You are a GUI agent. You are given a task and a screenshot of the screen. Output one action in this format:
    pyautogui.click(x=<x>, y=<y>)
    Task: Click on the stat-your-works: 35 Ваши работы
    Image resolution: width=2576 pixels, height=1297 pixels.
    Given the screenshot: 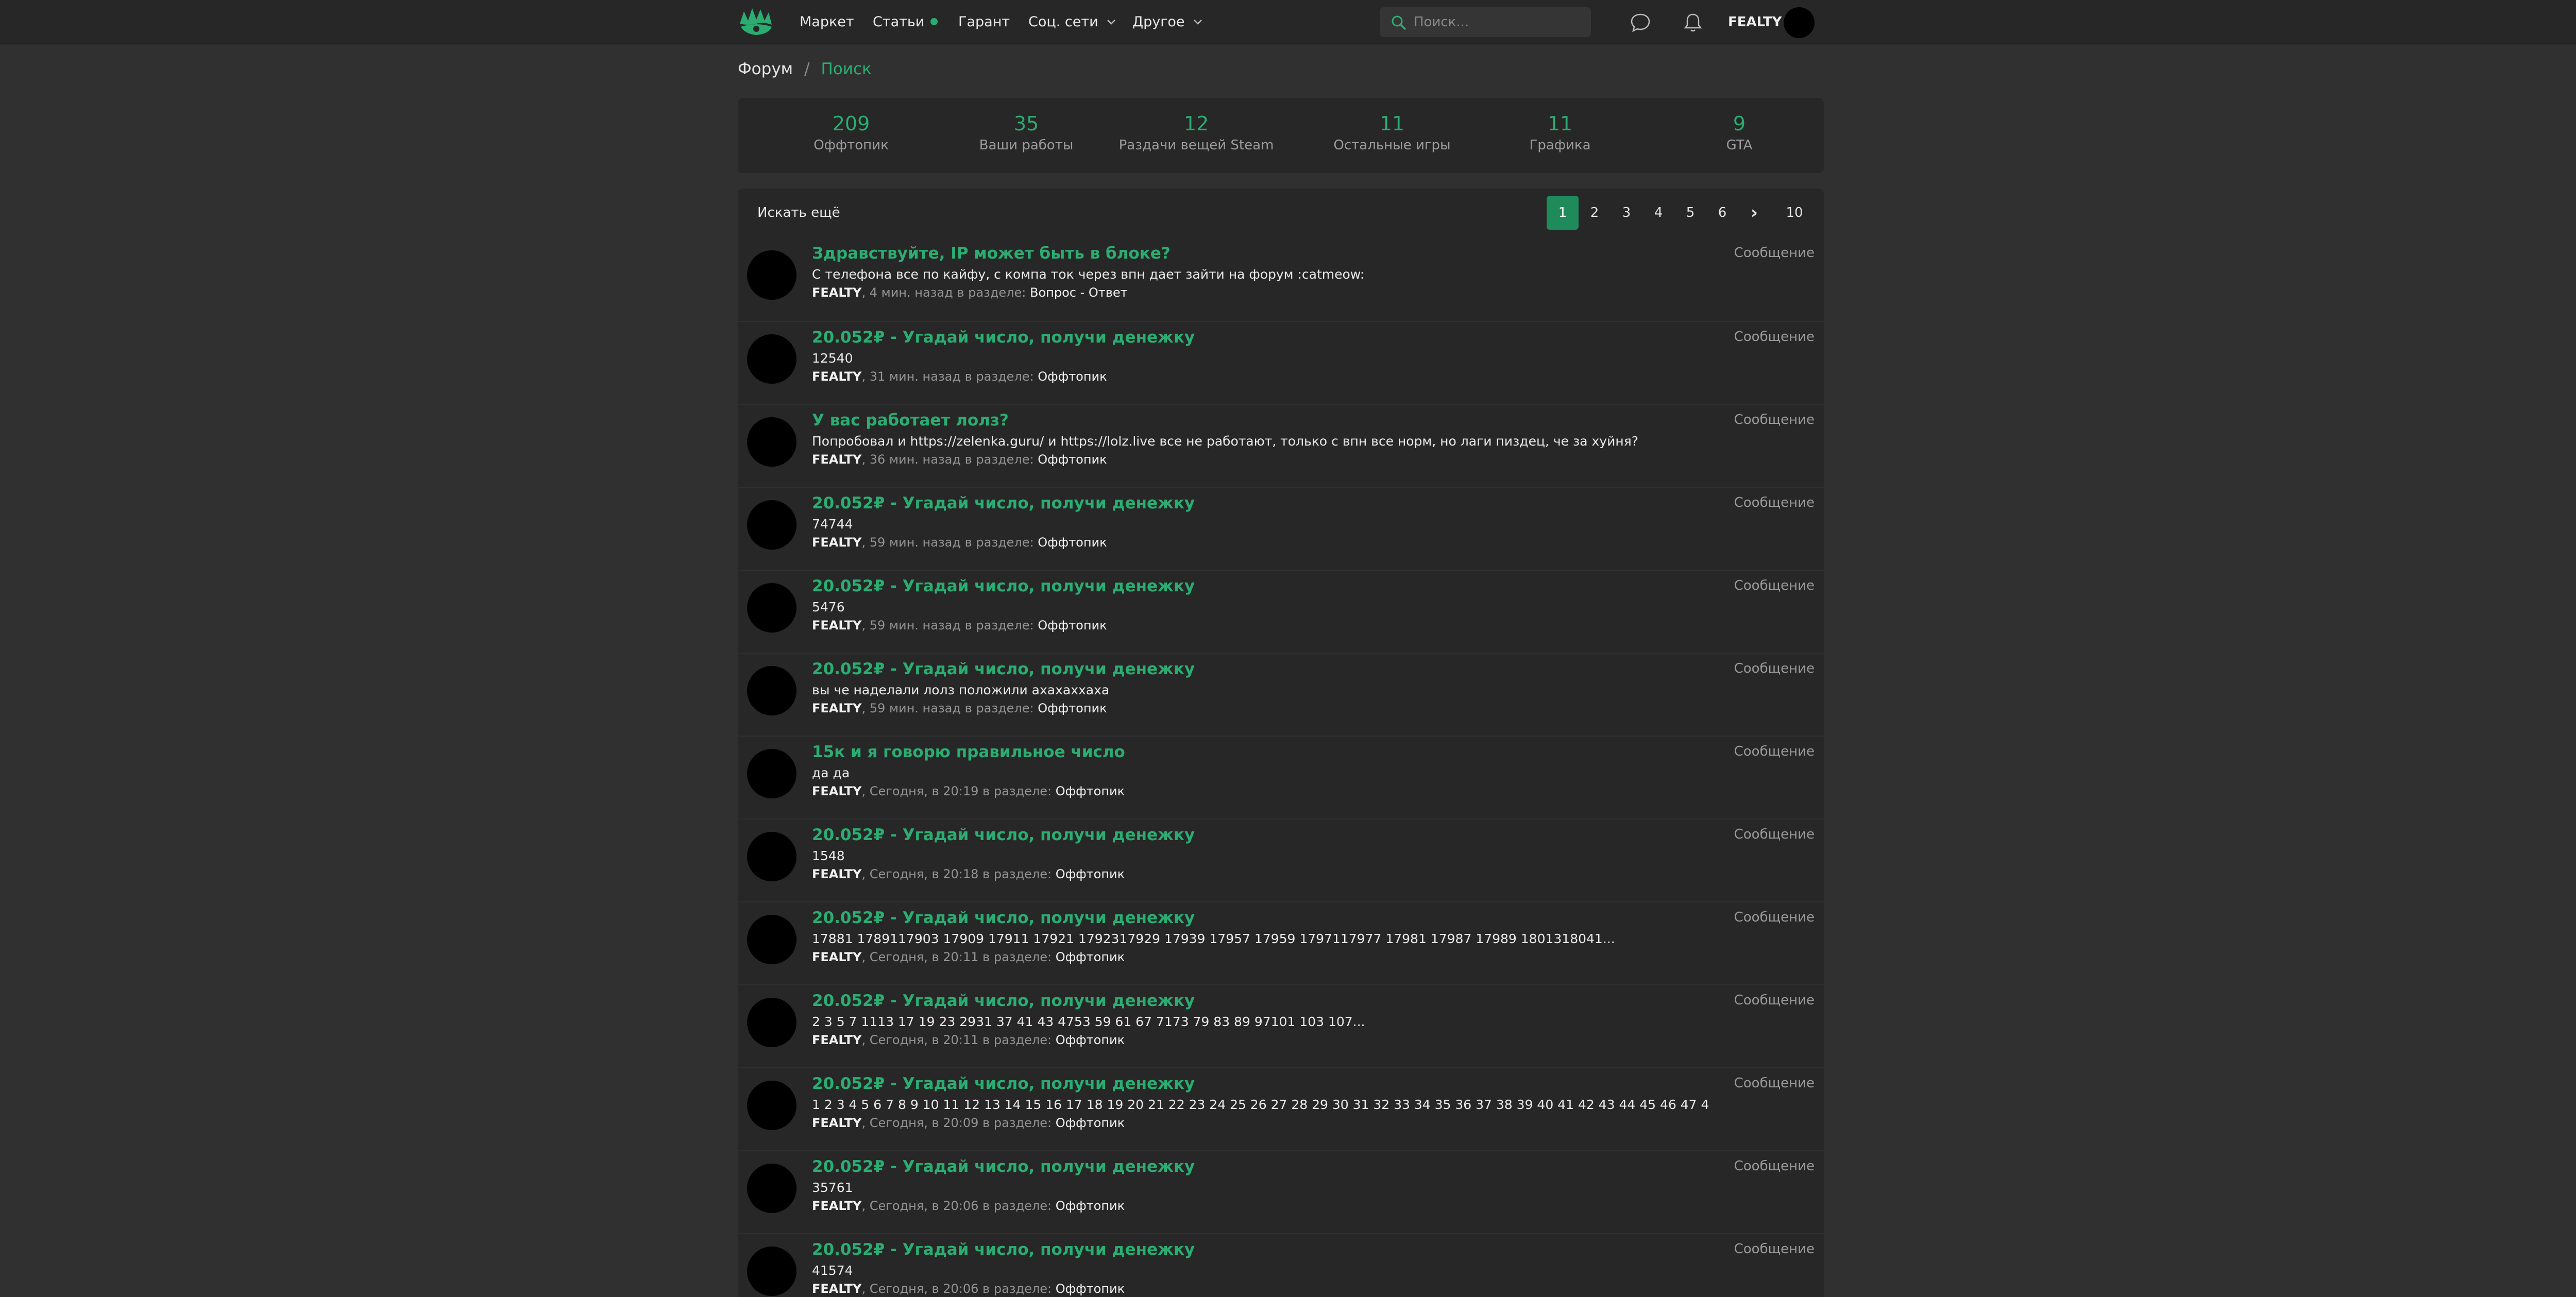 What is the action you would take?
    pyautogui.click(x=1026, y=134)
    